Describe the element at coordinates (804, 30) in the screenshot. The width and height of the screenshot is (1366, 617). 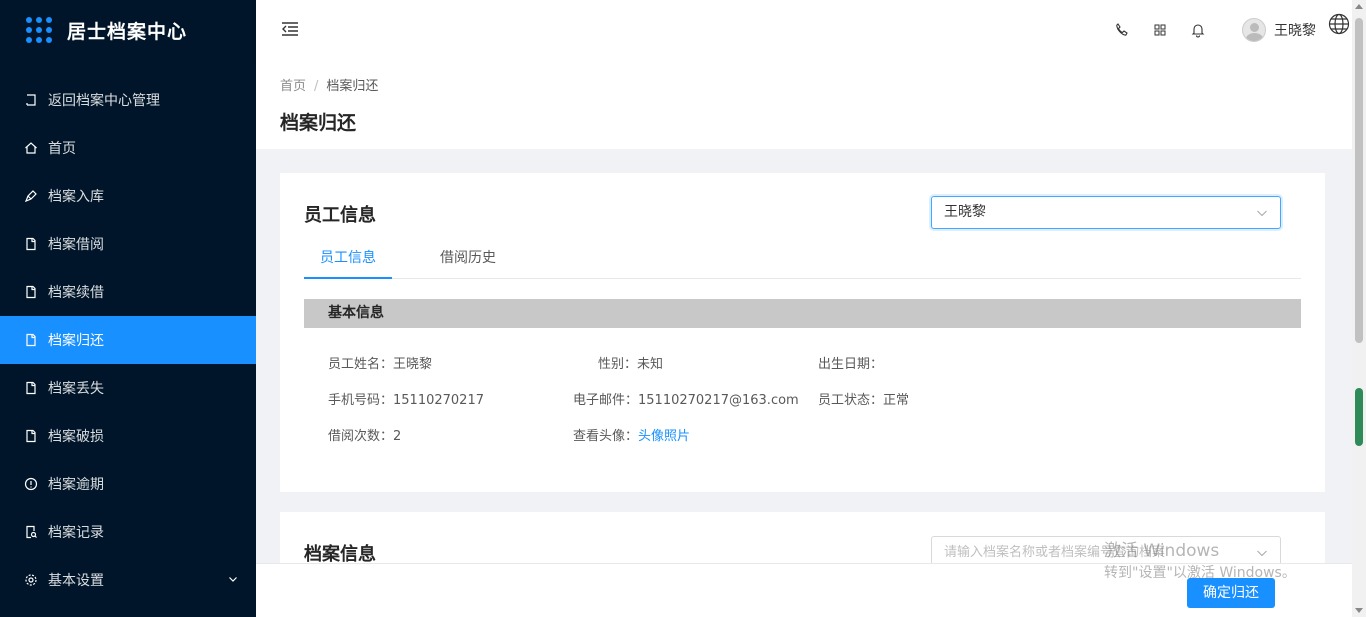
I see `top-header: 王晓黎` at that location.